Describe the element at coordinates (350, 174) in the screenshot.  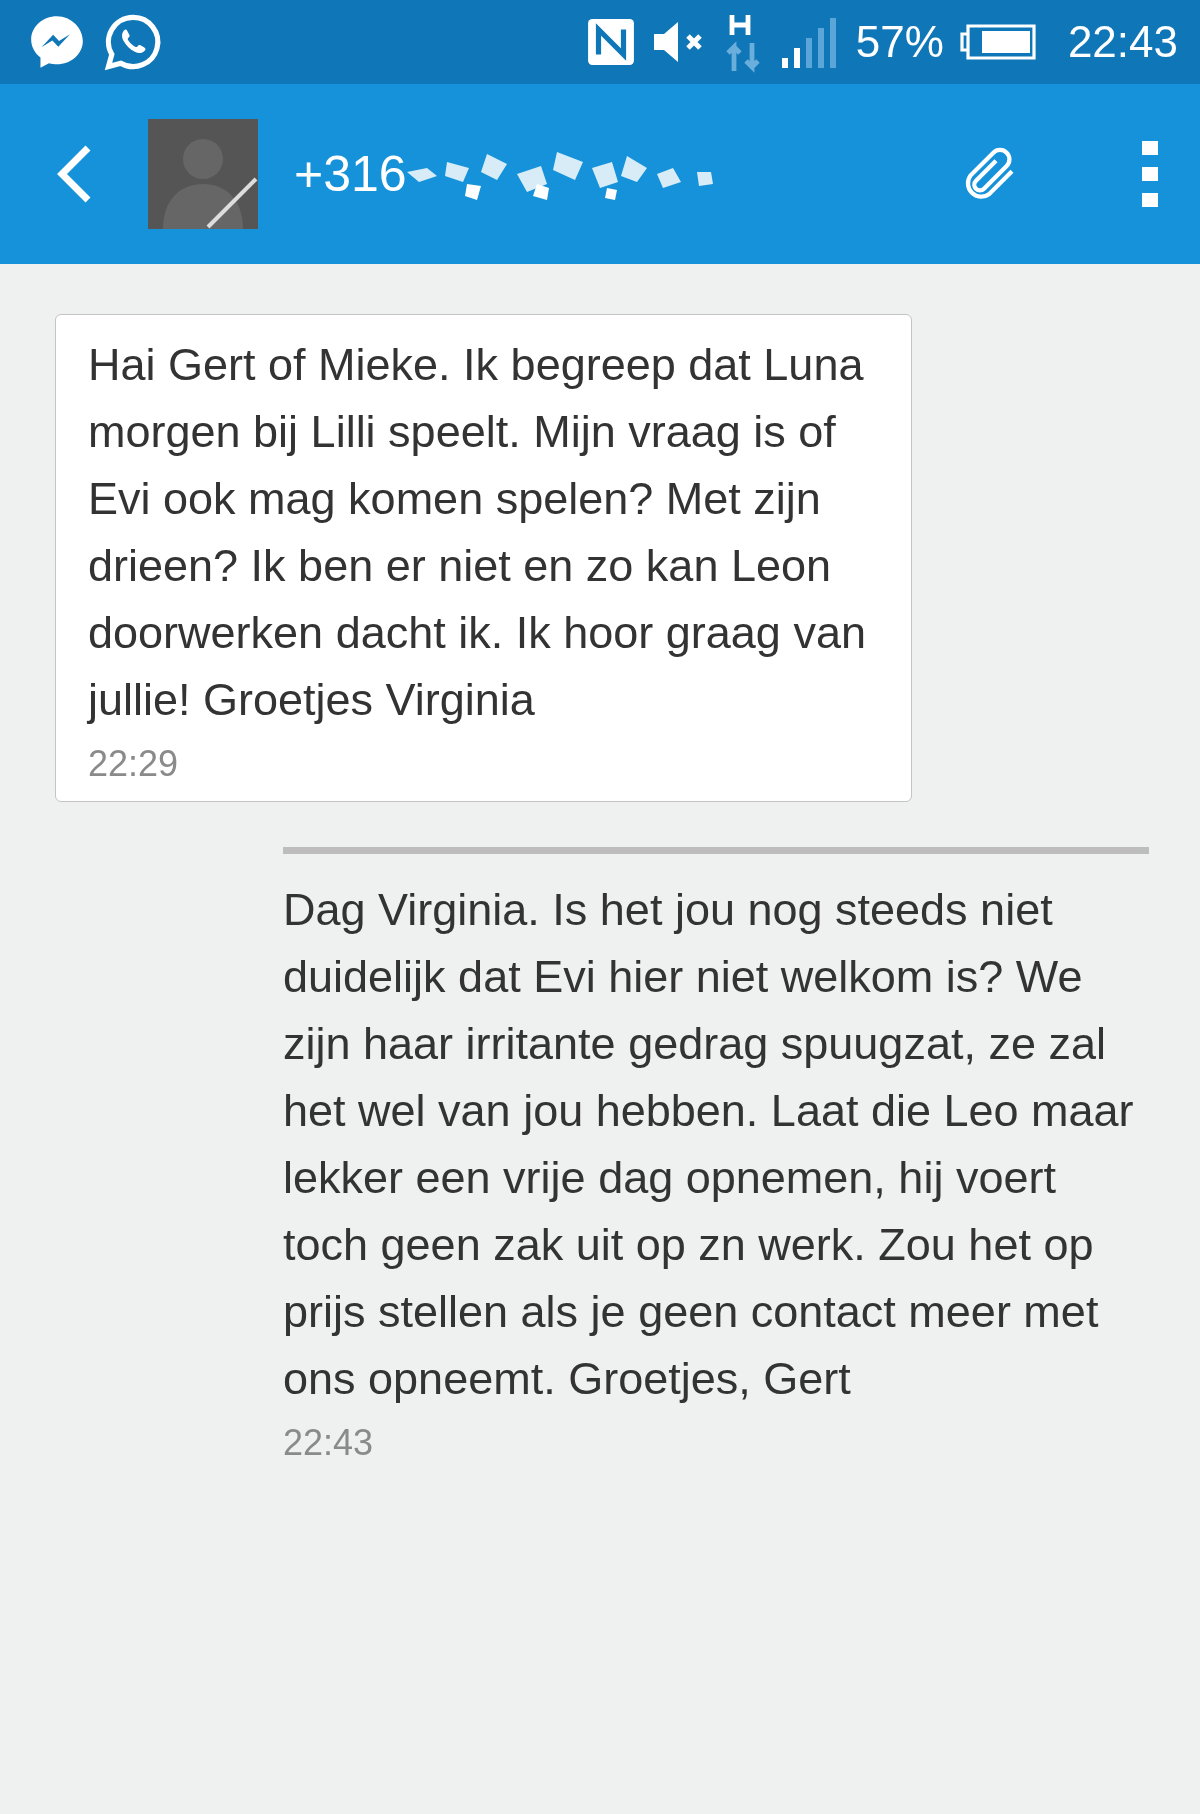
I see `contact-number: +316` at that location.